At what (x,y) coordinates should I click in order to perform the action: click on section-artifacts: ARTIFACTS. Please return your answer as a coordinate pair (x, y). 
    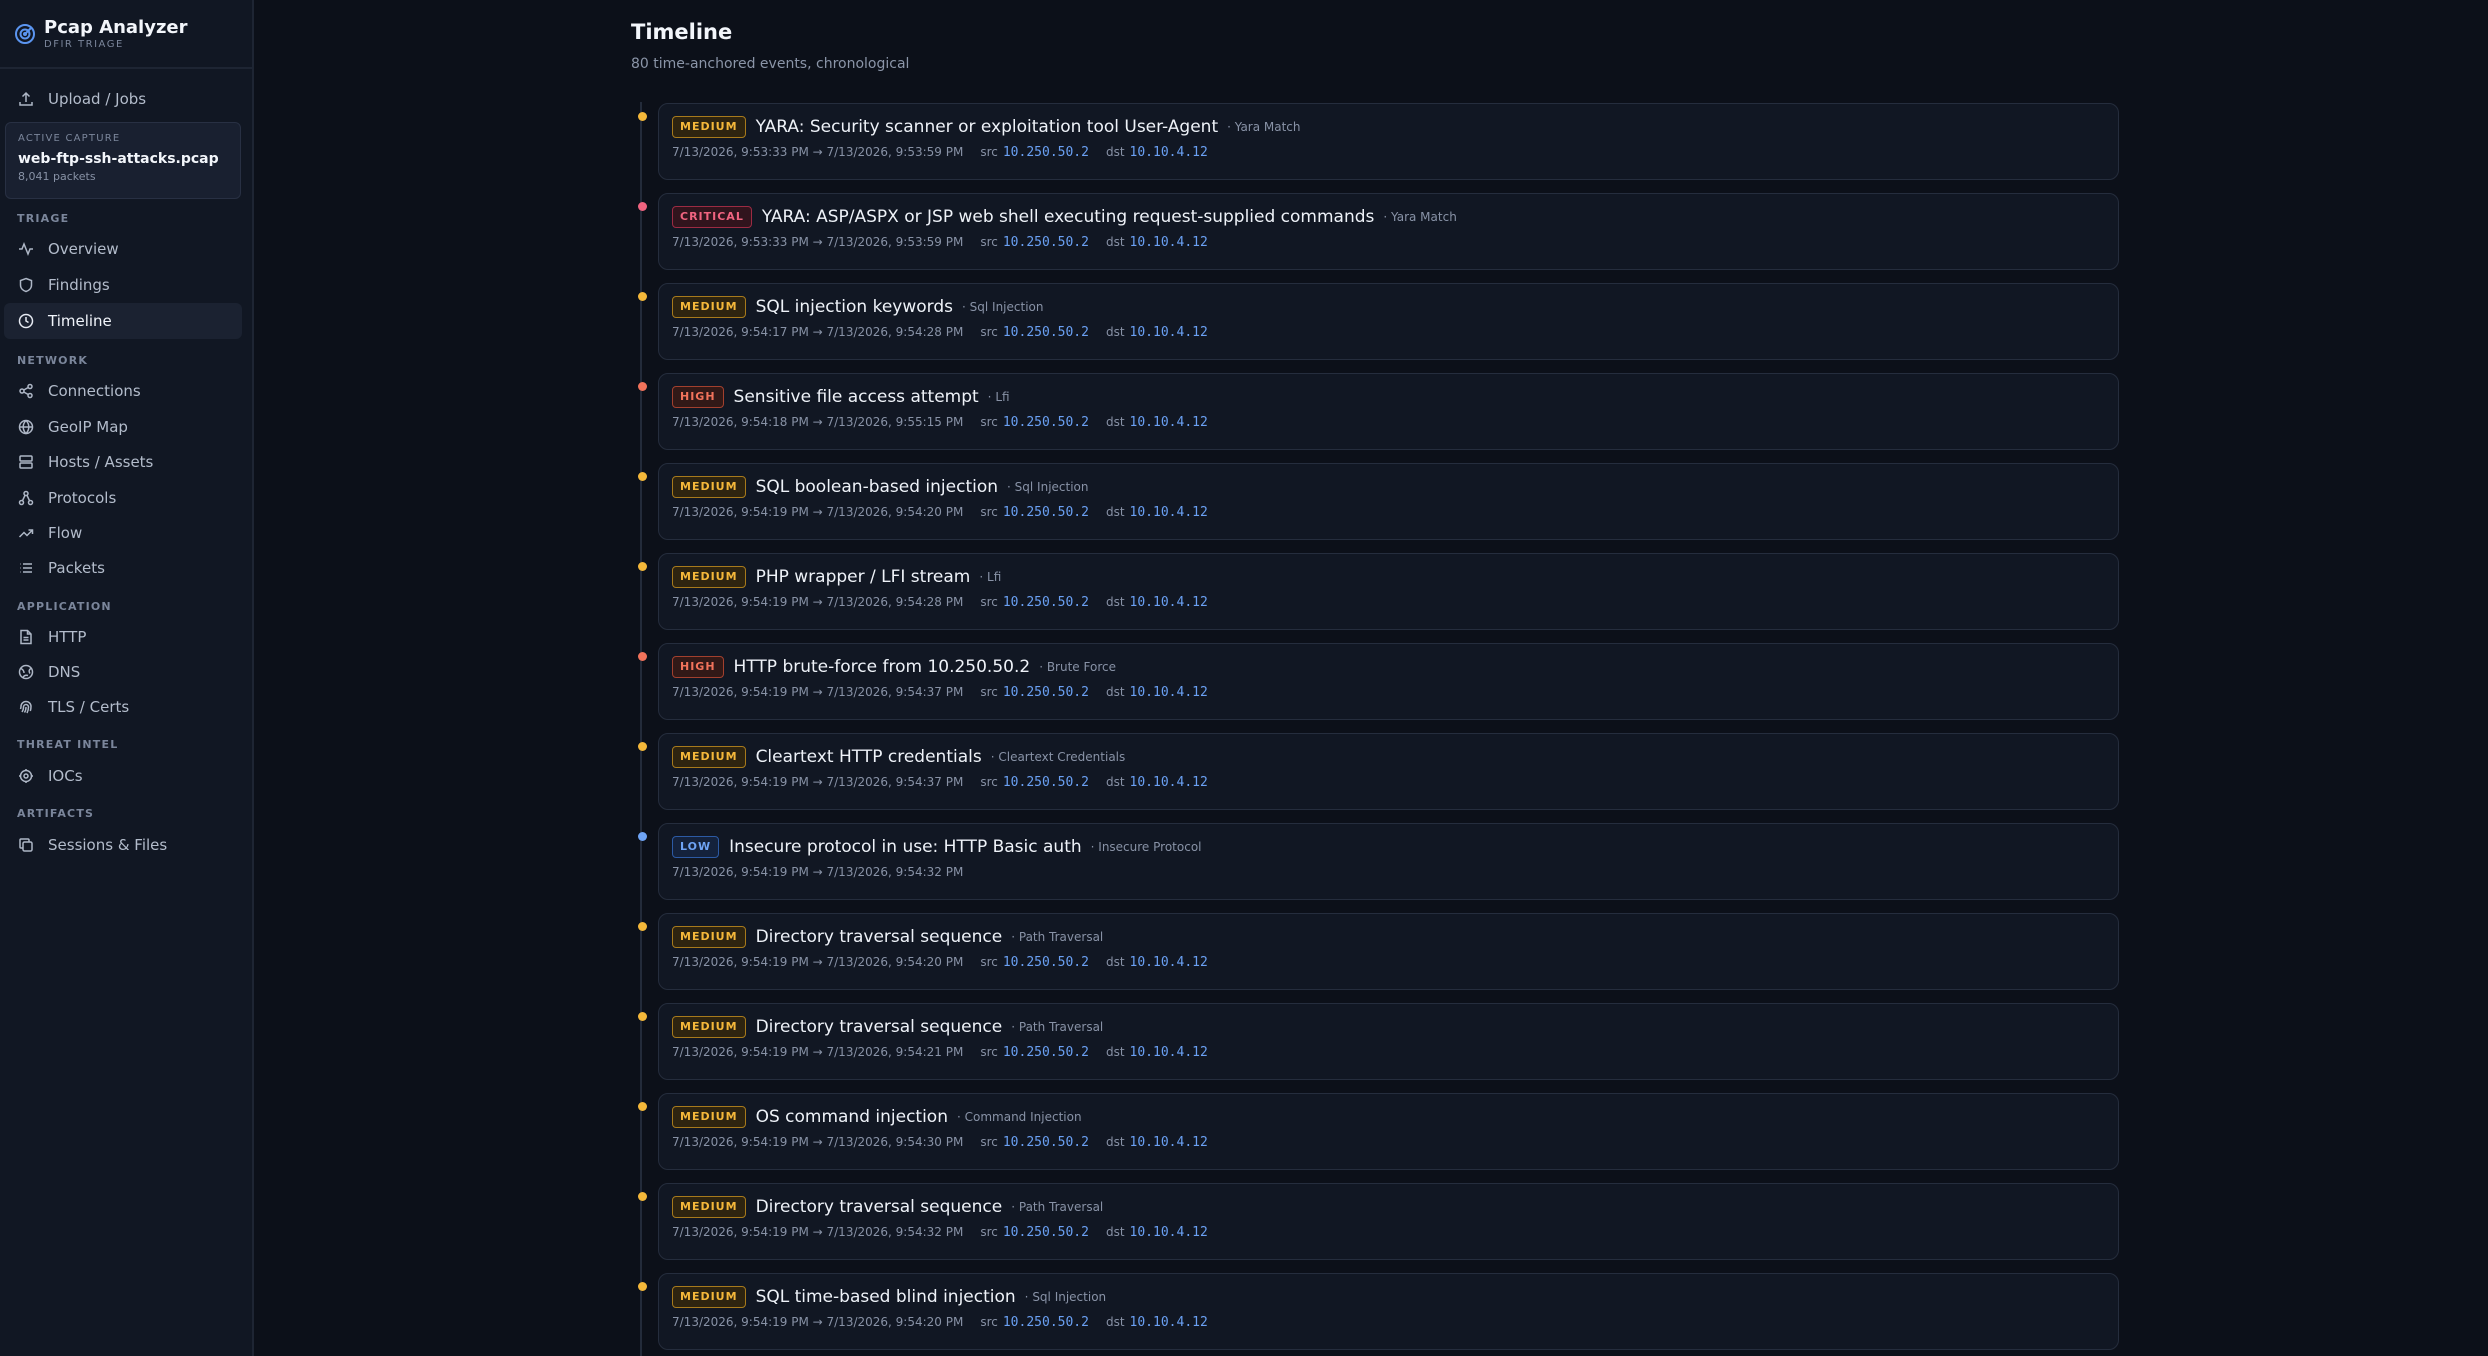
    Looking at the image, I should click on (56, 813).